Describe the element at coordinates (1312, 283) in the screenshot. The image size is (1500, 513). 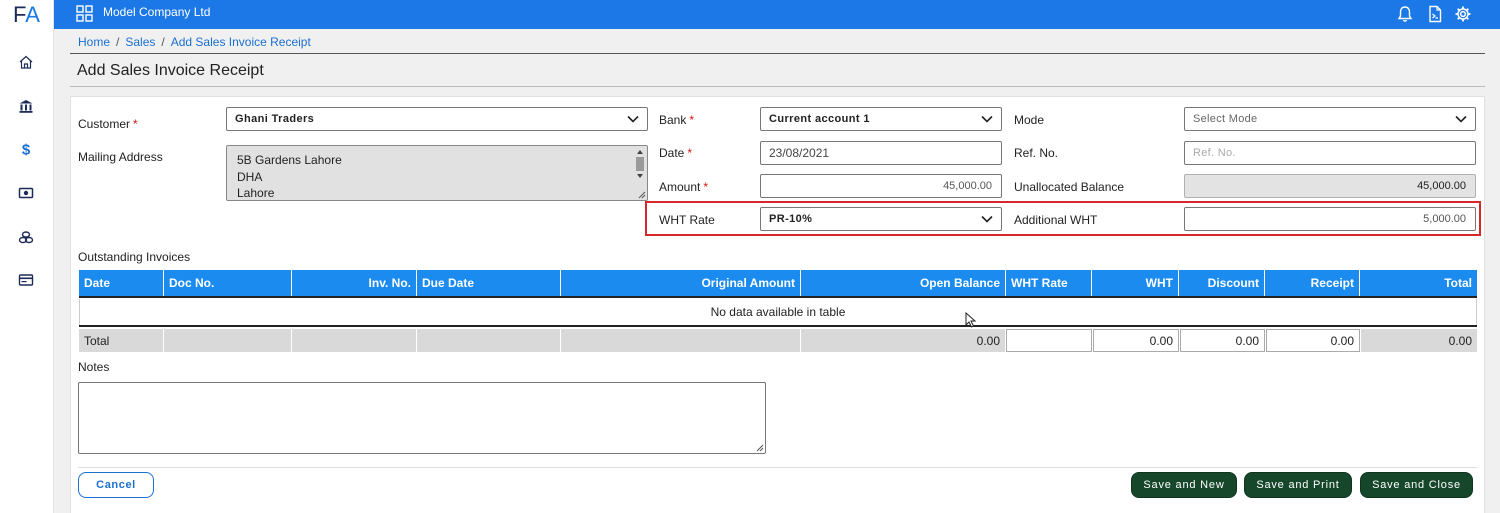
I see `col-receipt: Receipt` at that location.